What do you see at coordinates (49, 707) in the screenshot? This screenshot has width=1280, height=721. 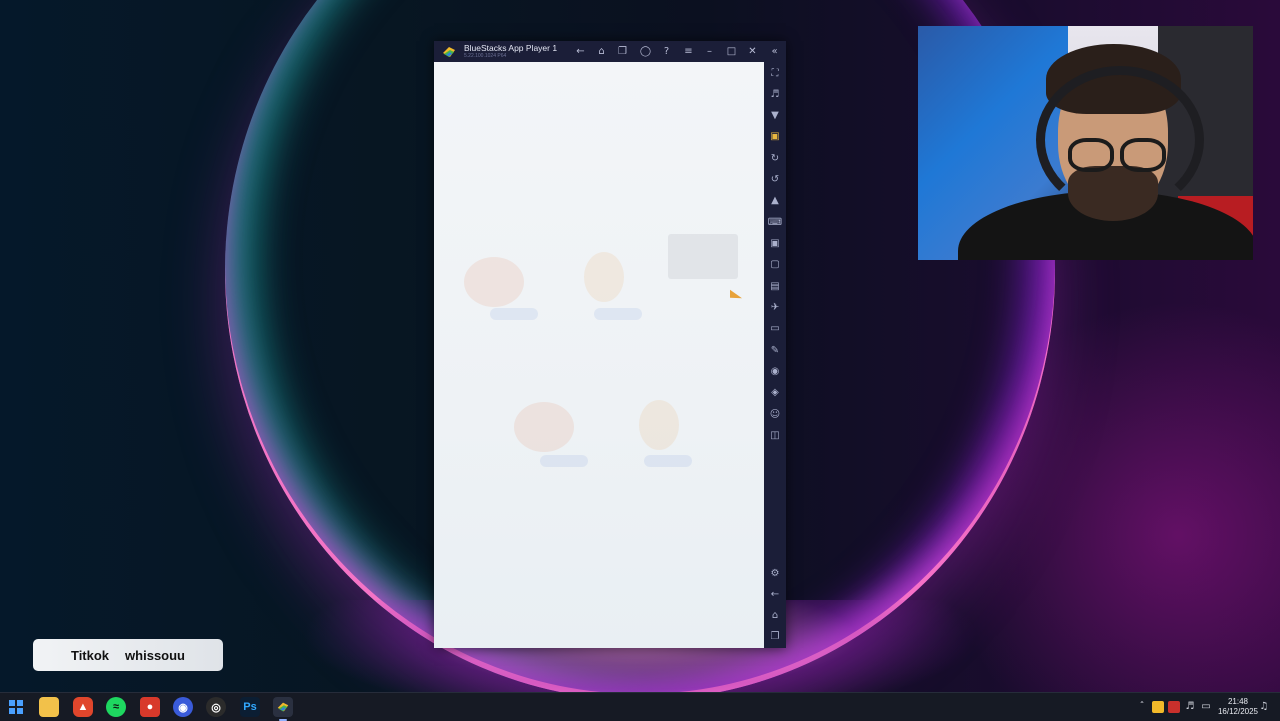 I see `file-explorer-icon` at bounding box center [49, 707].